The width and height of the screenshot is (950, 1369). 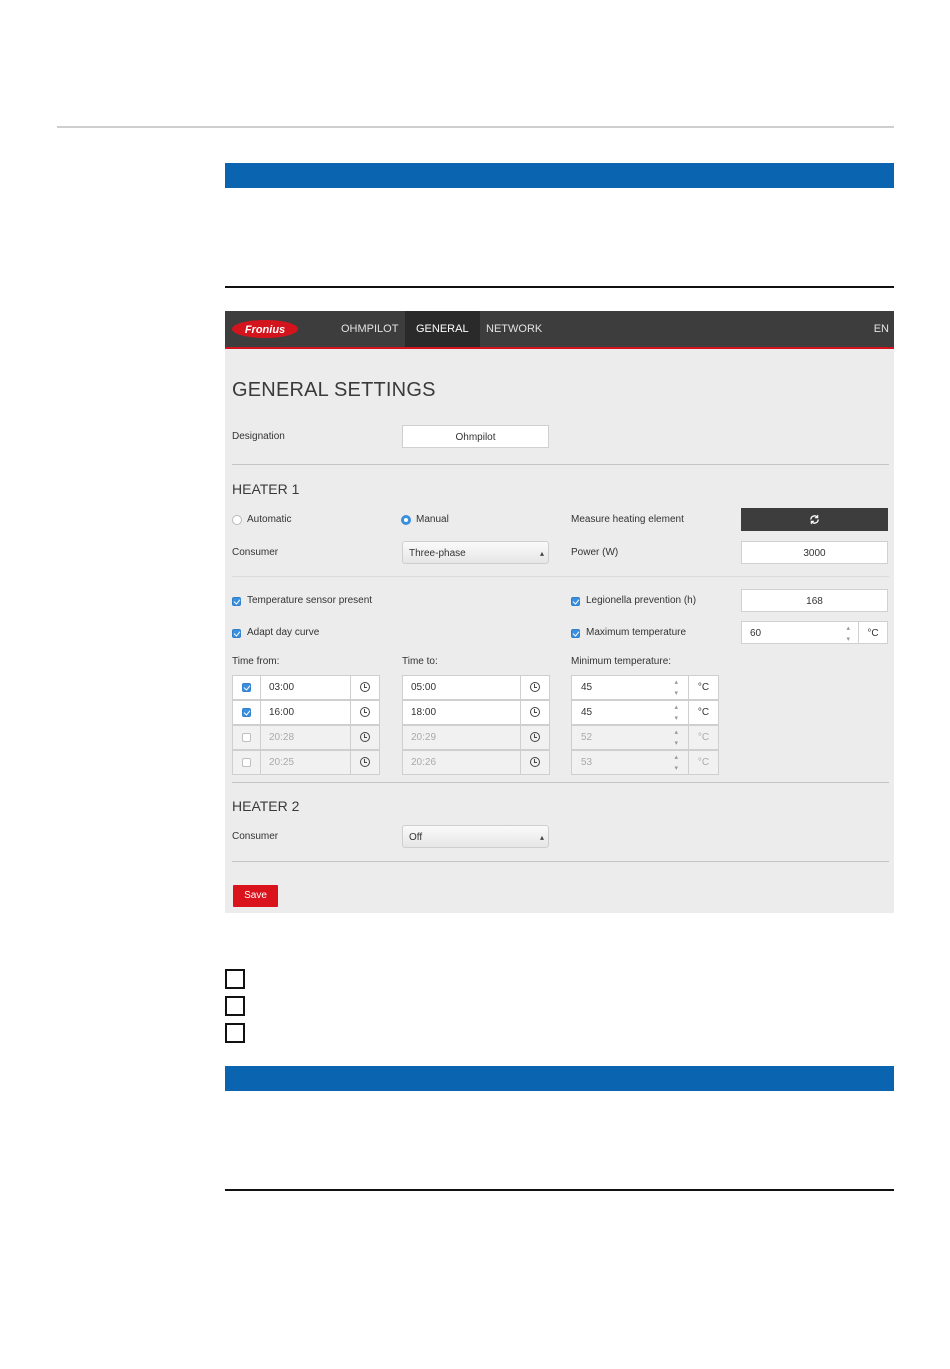 I want to click on consumer-label: Consumer, so click(x=255, y=552).